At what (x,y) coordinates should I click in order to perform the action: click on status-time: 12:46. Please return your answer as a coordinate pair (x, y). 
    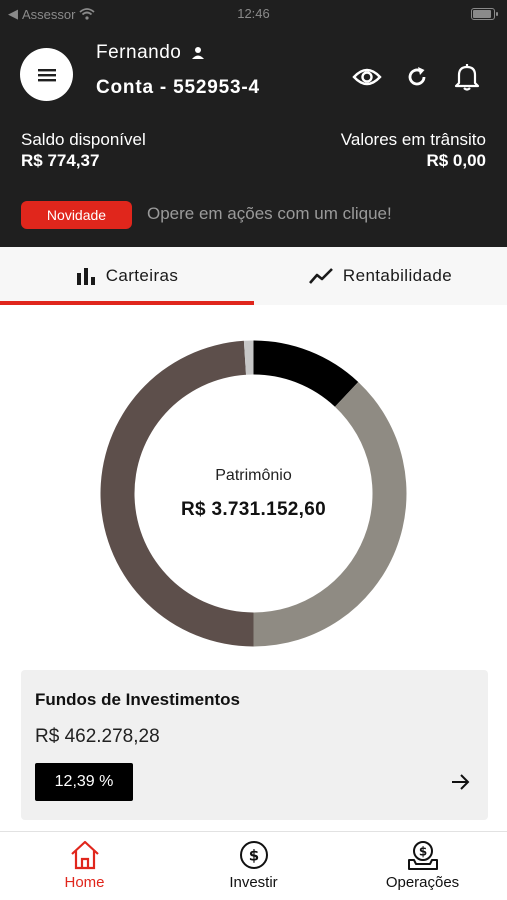
    Looking at the image, I should click on (253, 13).